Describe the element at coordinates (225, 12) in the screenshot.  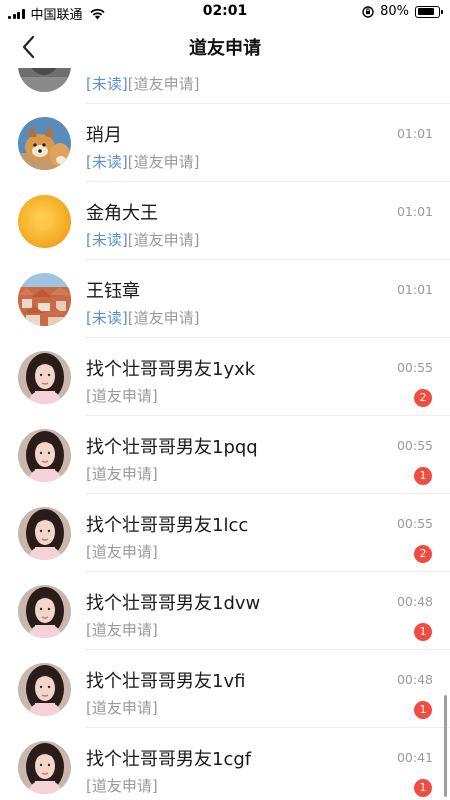
I see `status-bar: 中国联通 02:01 80%` at that location.